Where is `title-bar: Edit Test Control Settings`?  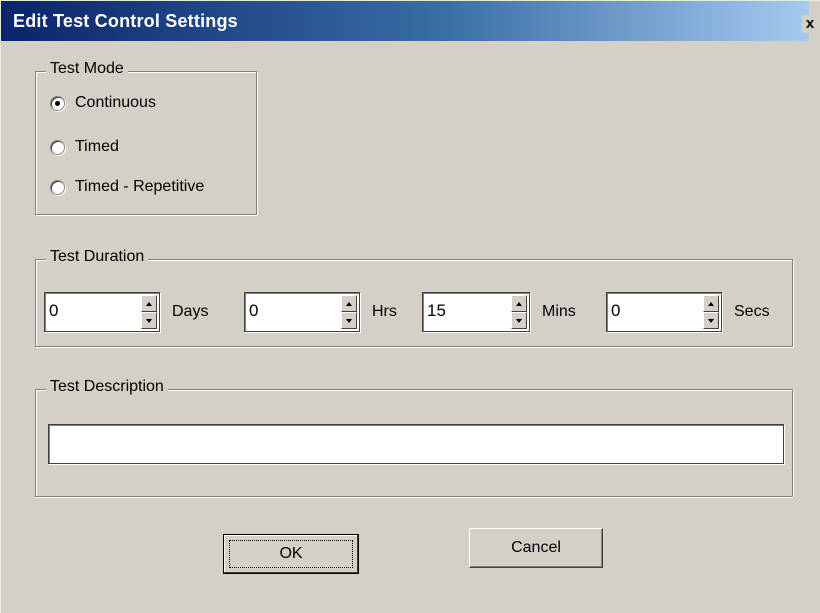 title-bar: Edit Test Control Settings is located at coordinates (405, 21).